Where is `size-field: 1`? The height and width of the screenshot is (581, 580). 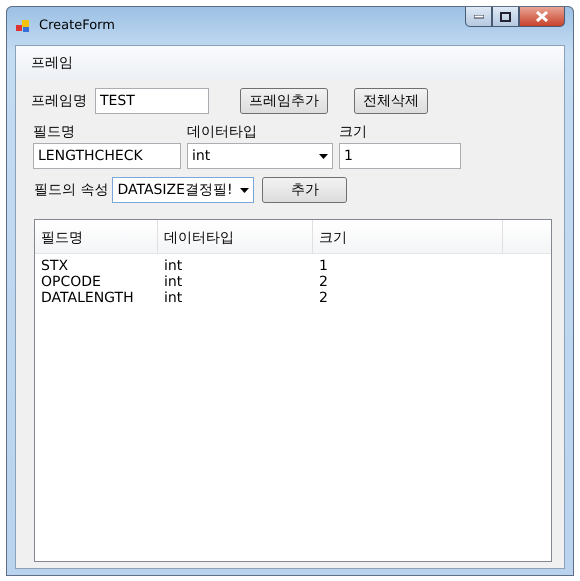 size-field: 1 is located at coordinates (400, 156).